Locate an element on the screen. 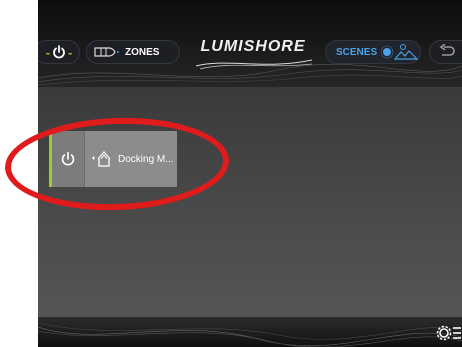  power-dash-right: - is located at coordinates (70, 52).